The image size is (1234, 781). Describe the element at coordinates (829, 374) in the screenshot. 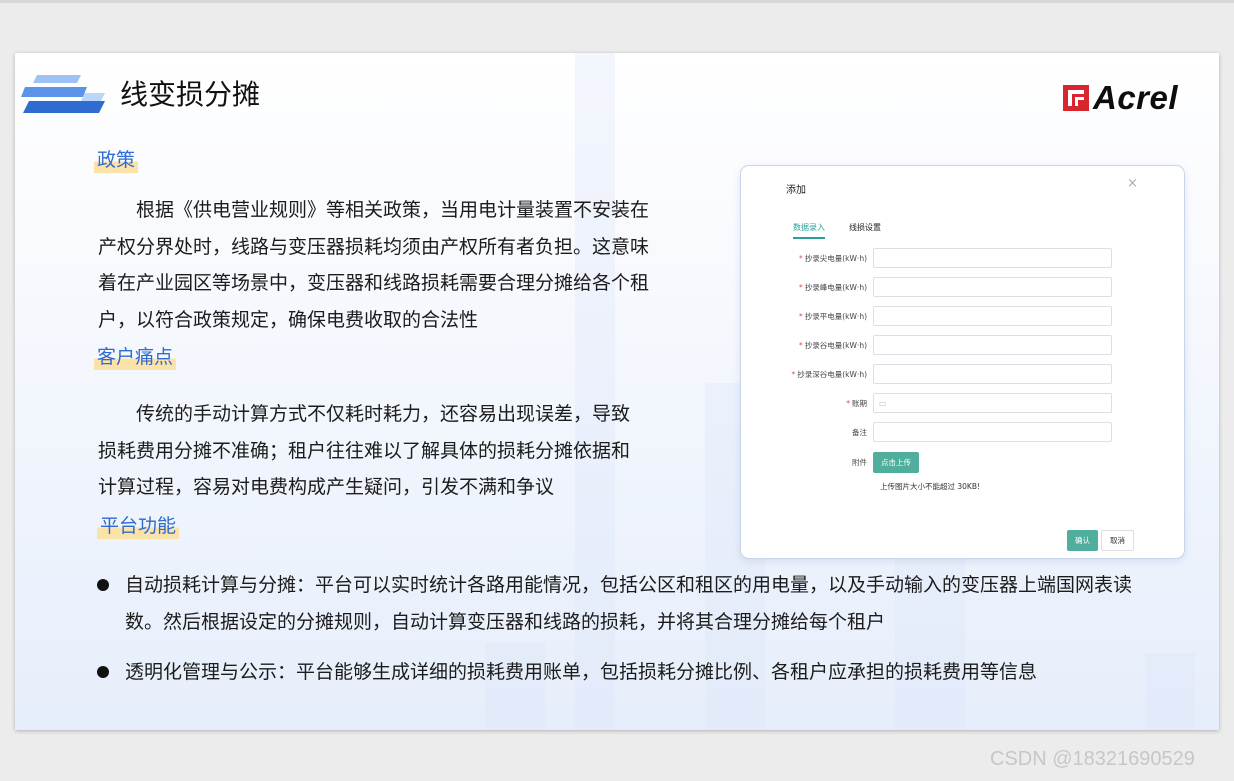

I see `field-label: * 抄录深谷电量(kW·h)` at that location.